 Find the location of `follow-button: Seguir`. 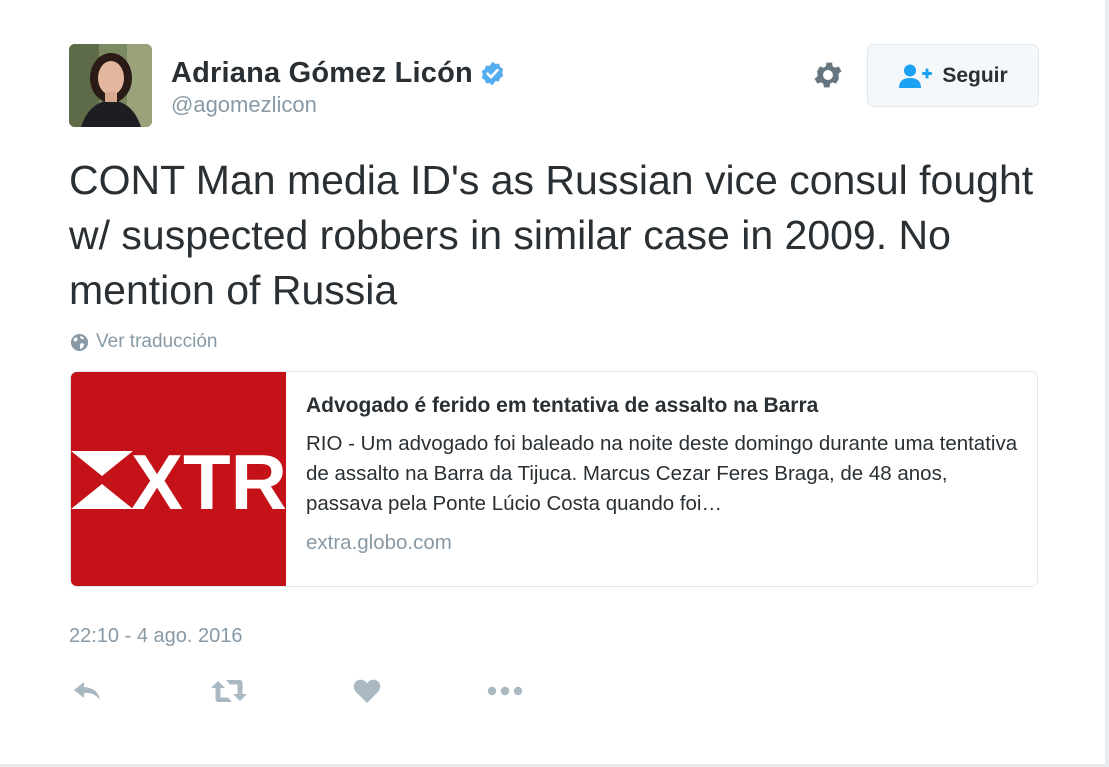

follow-button: Seguir is located at coordinates (953, 75).